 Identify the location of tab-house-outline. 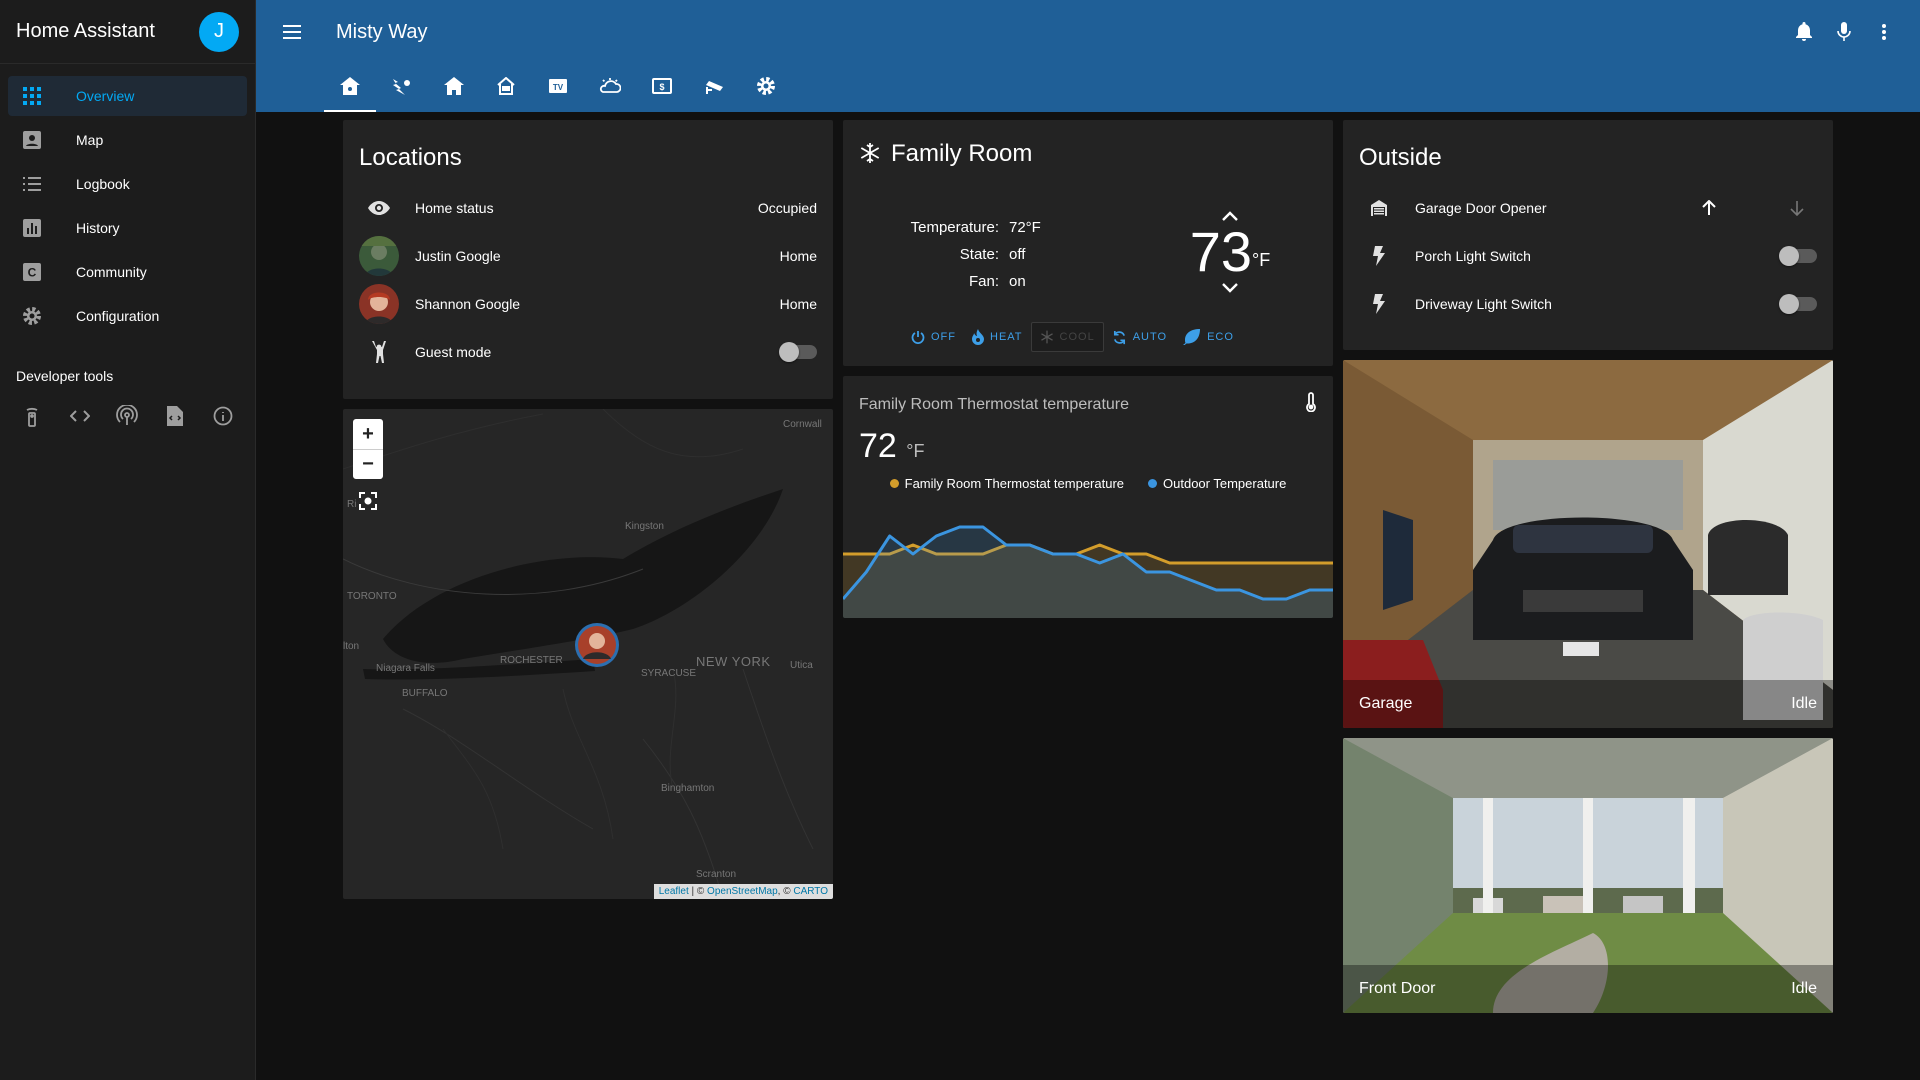
(506, 88).